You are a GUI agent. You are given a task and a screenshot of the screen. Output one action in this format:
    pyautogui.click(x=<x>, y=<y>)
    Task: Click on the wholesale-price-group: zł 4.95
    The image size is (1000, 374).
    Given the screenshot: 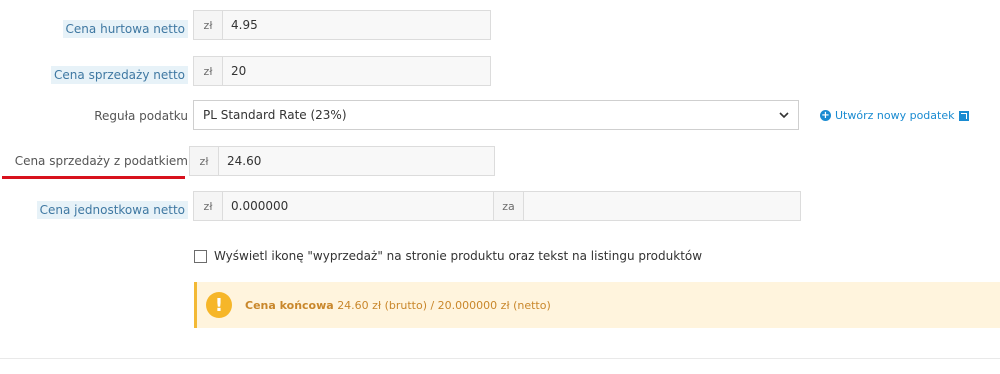 What is the action you would take?
    pyautogui.click(x=342, y=25)
    